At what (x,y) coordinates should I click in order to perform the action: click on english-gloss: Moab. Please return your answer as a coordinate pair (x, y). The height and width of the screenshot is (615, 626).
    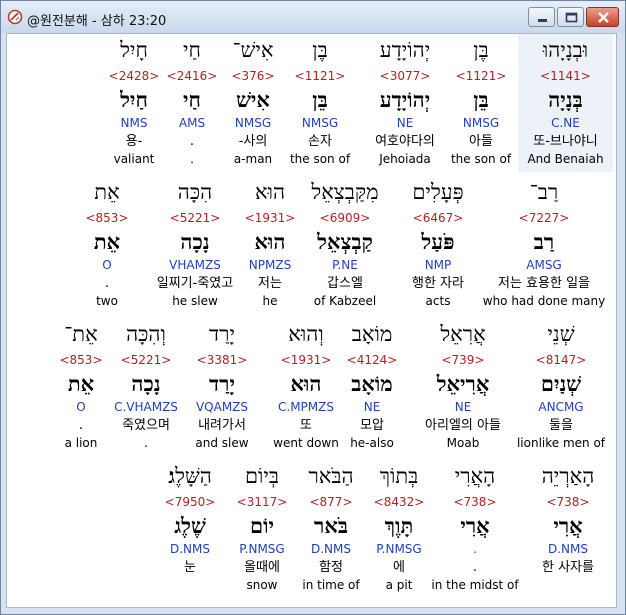
    Looking at the image, I should click on (463, 443).